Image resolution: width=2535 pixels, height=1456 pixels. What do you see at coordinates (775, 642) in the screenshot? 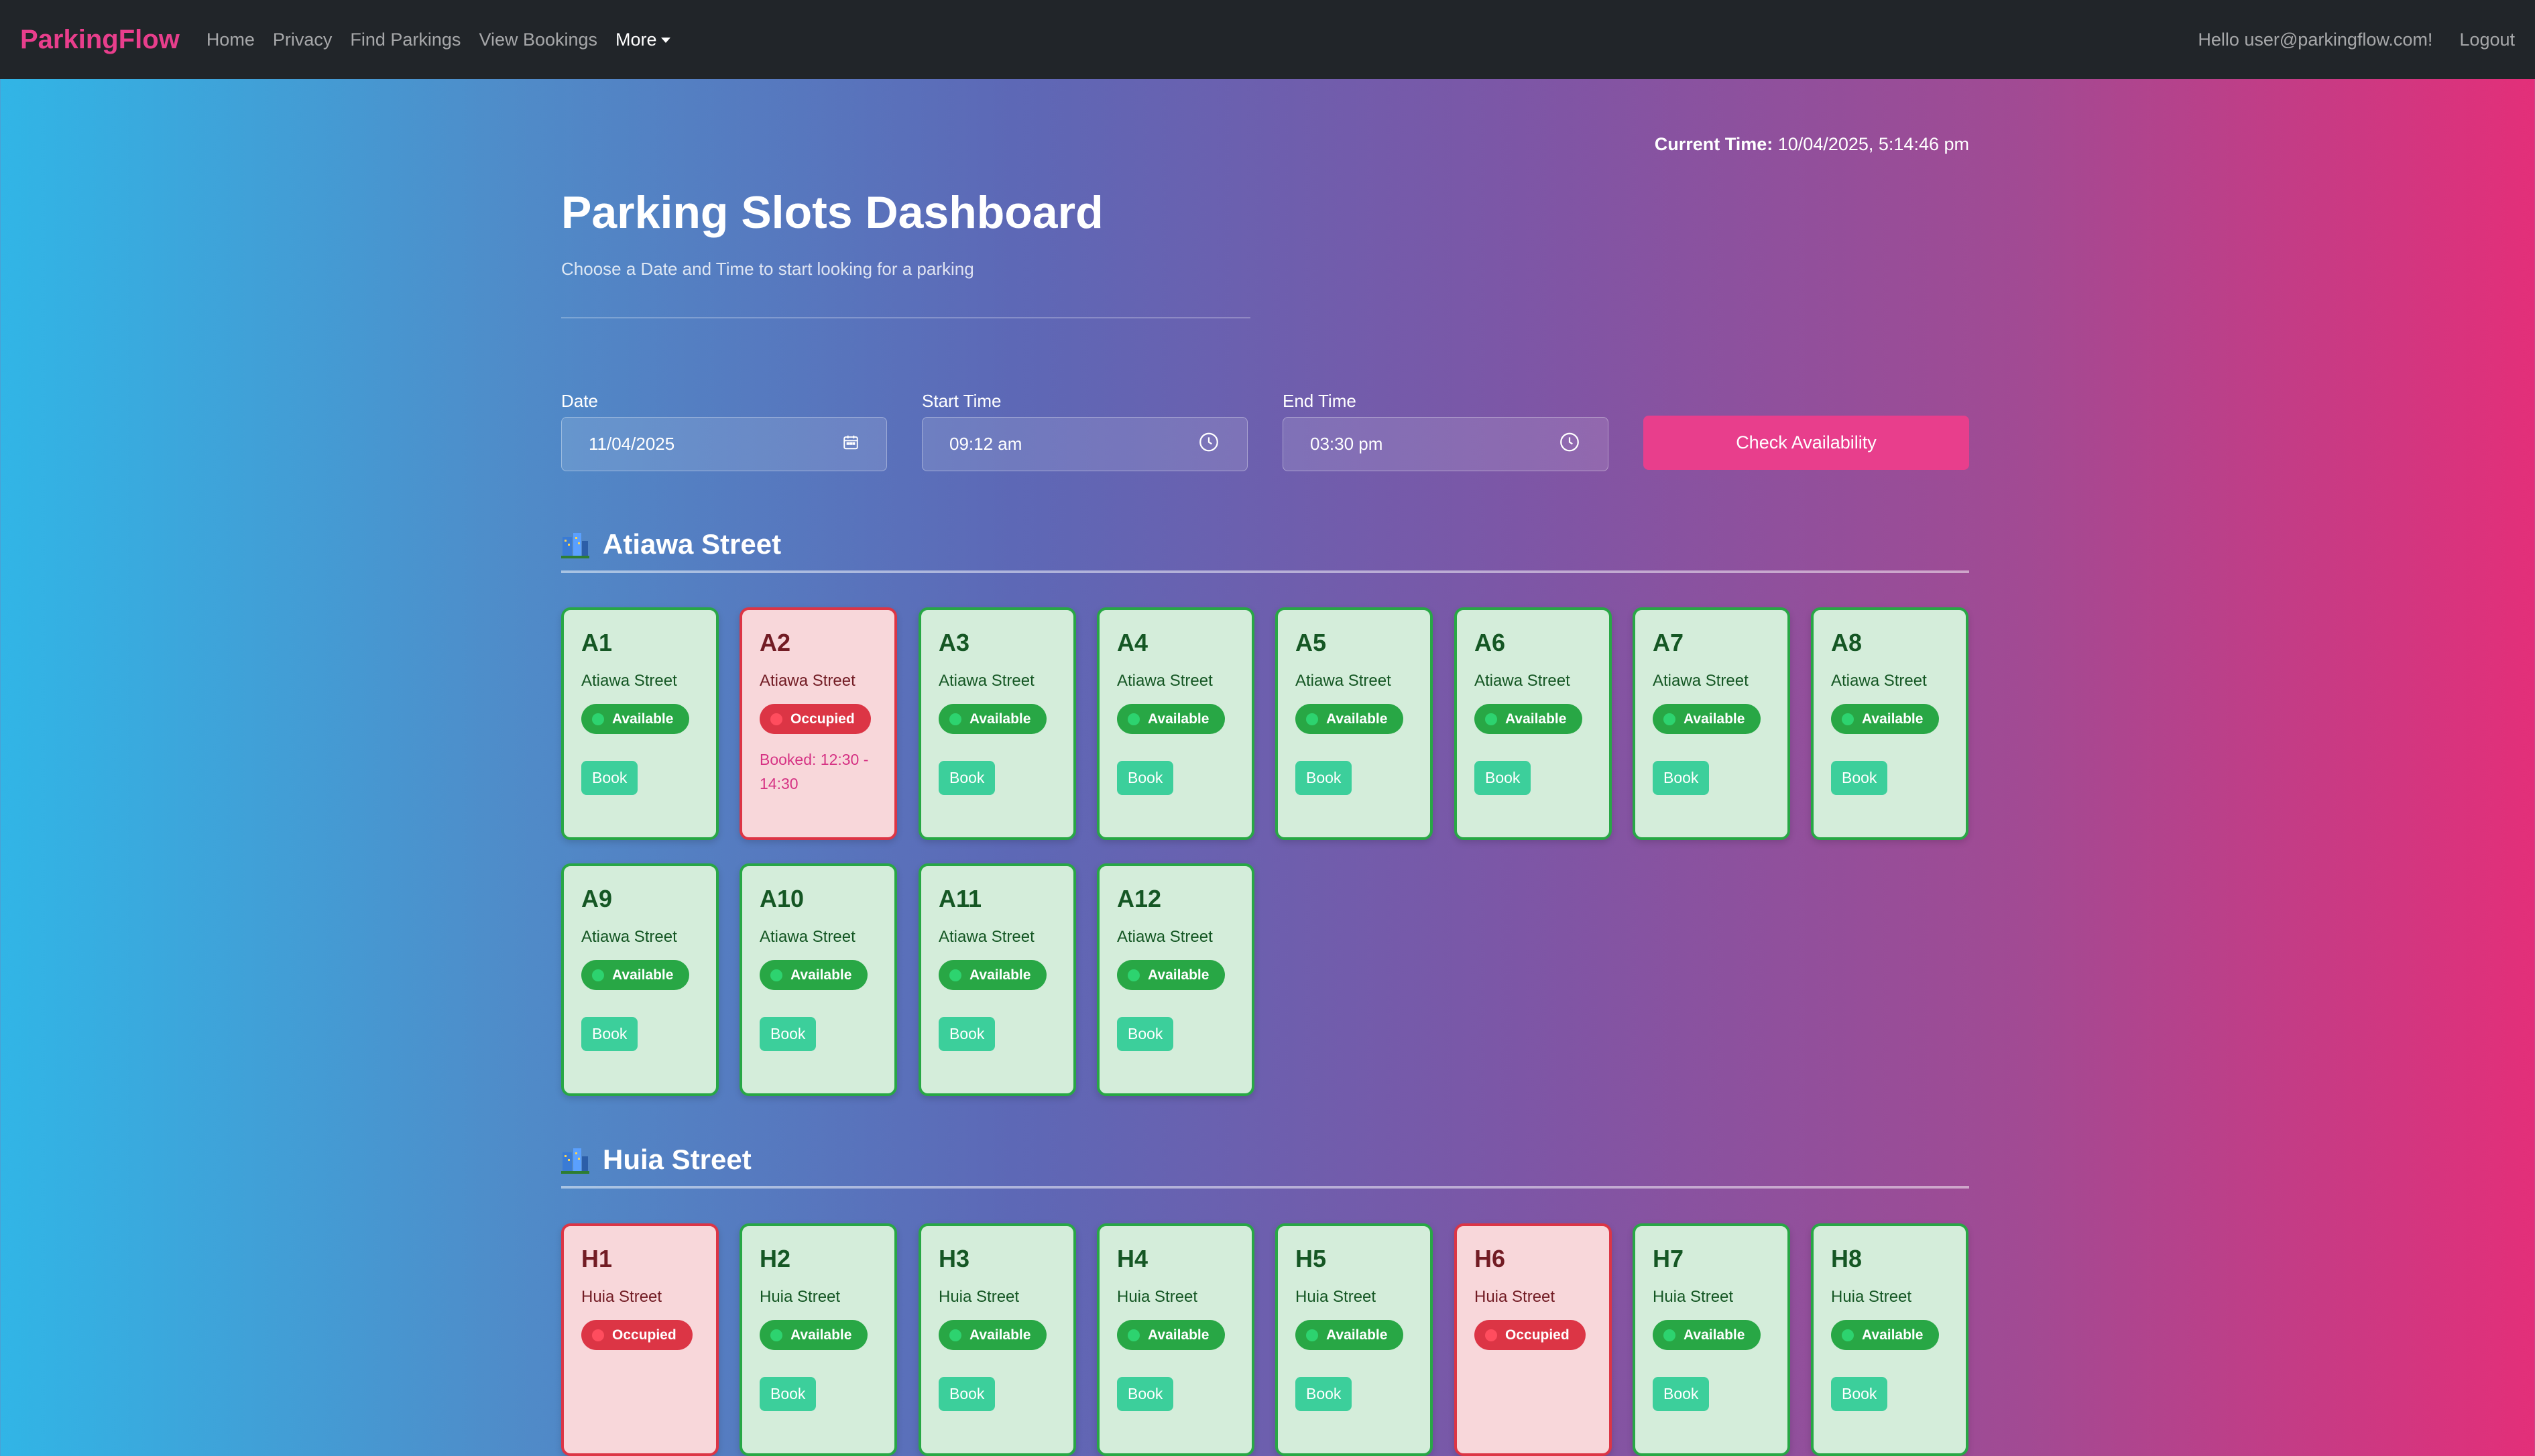
I see `slot-id: A2` at bounding box center [775, 642].